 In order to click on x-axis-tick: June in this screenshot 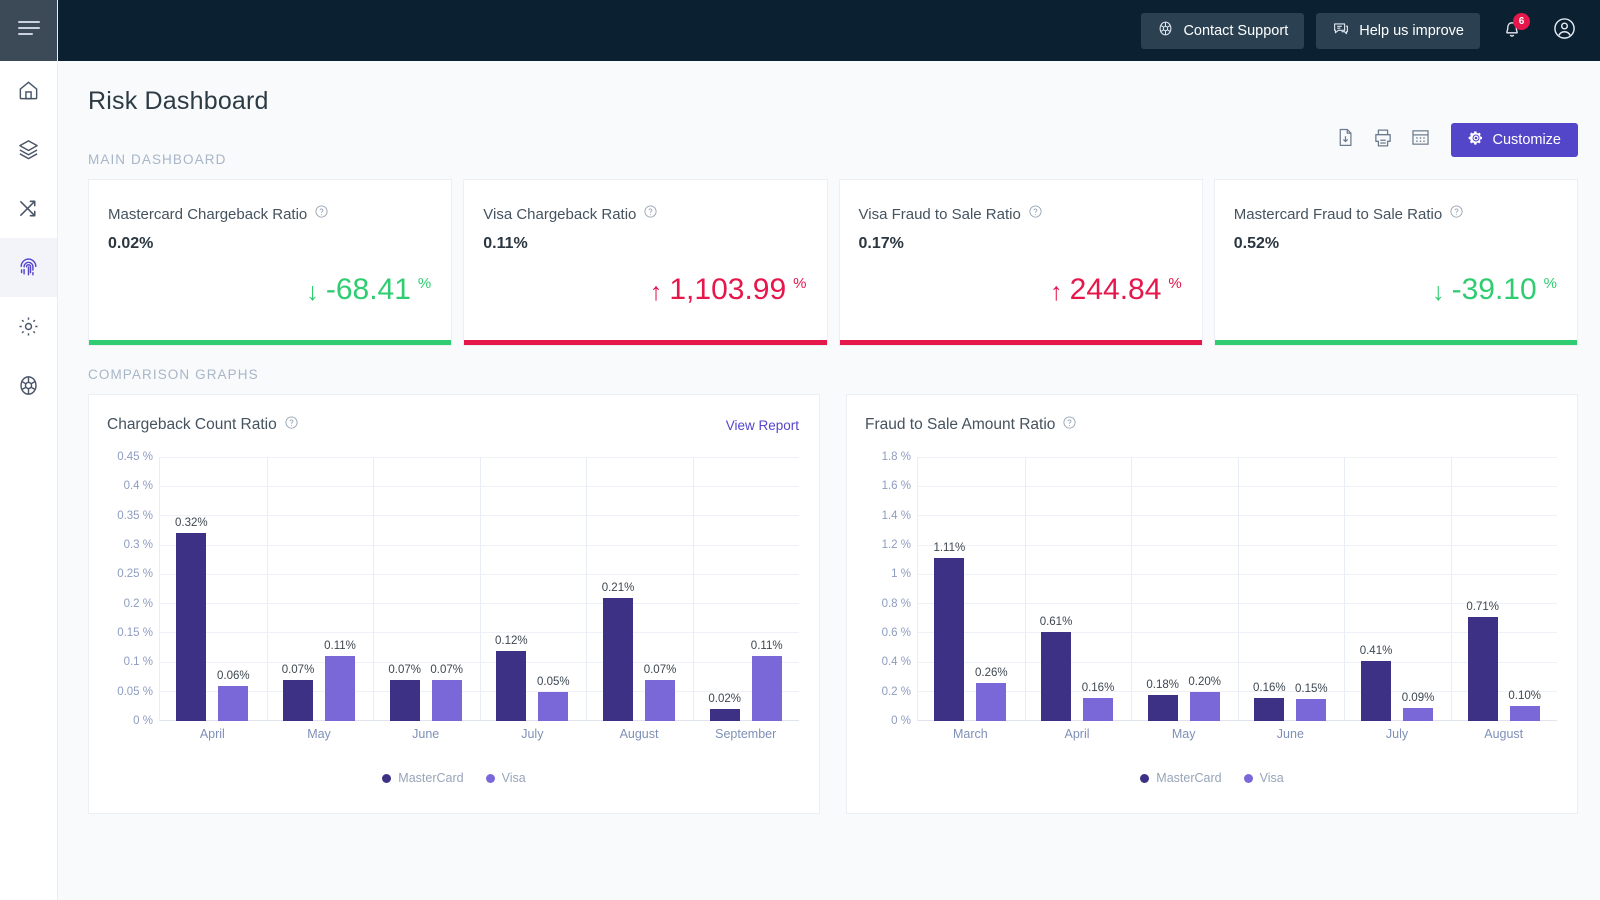, I will do `click(1290, 734)`.